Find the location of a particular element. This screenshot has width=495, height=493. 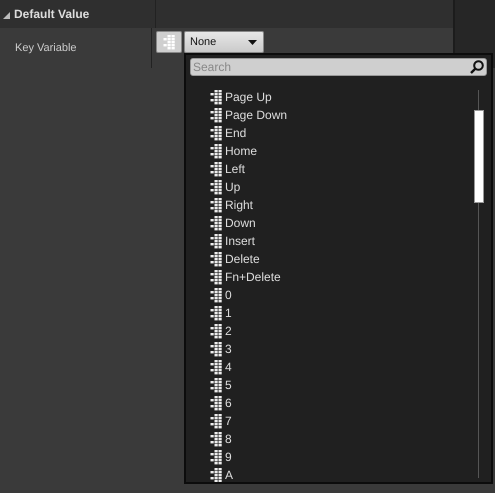

key-option: 3 is located at coordinates (342, 349).